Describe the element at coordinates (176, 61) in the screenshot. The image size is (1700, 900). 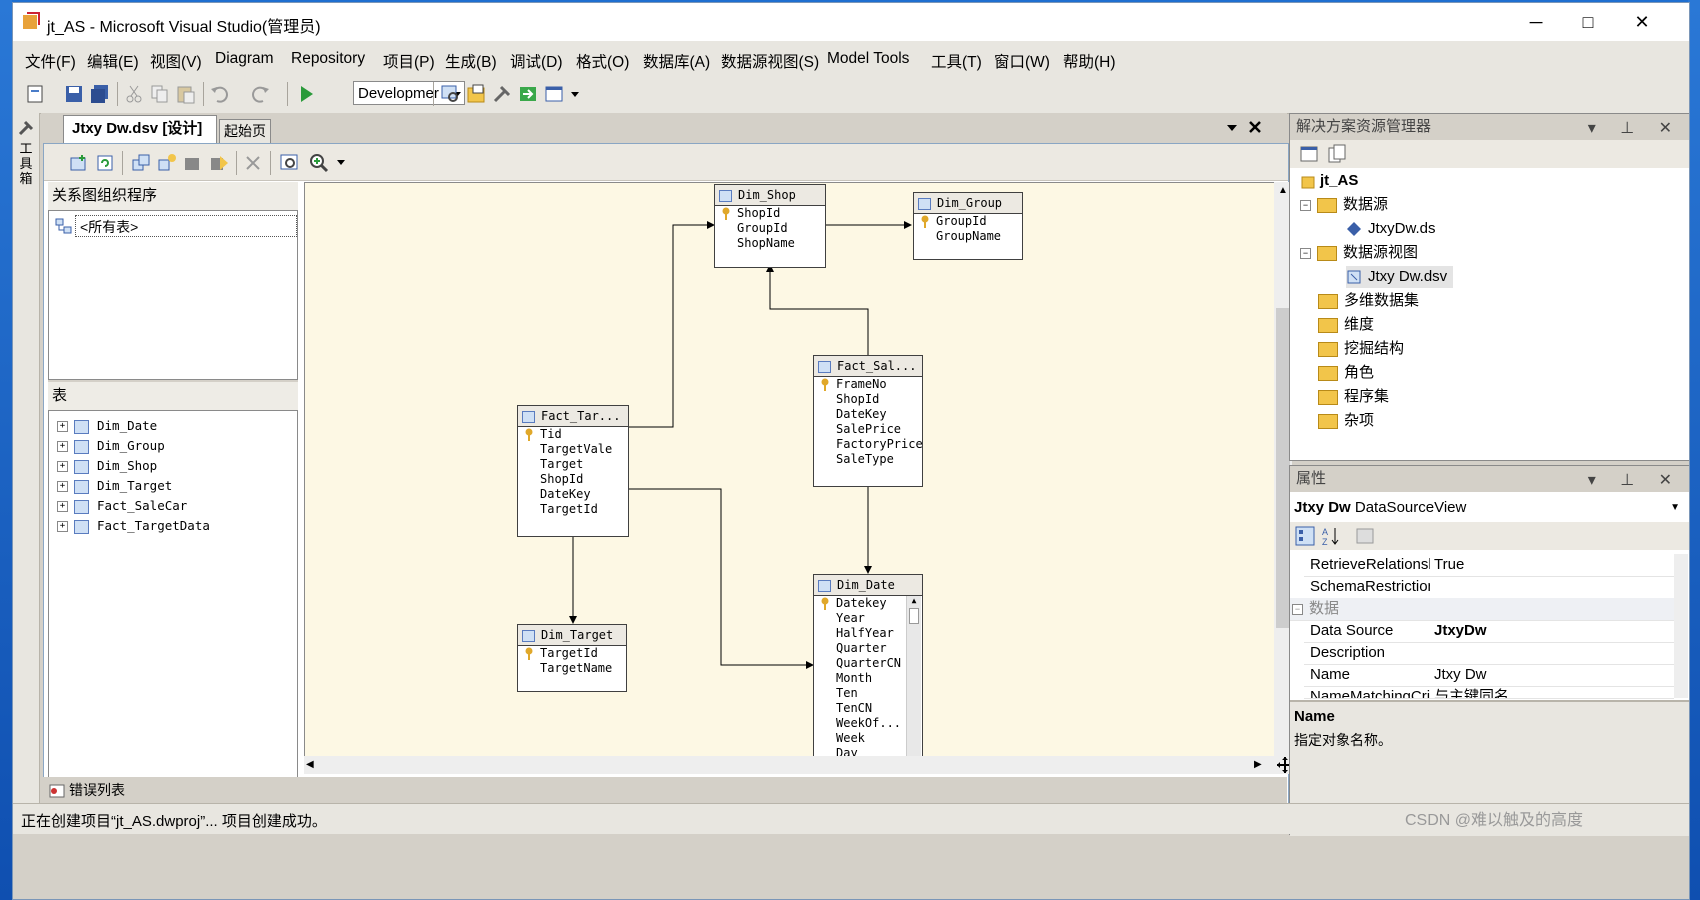
I see `menu-view: 视图(V)` at that location.